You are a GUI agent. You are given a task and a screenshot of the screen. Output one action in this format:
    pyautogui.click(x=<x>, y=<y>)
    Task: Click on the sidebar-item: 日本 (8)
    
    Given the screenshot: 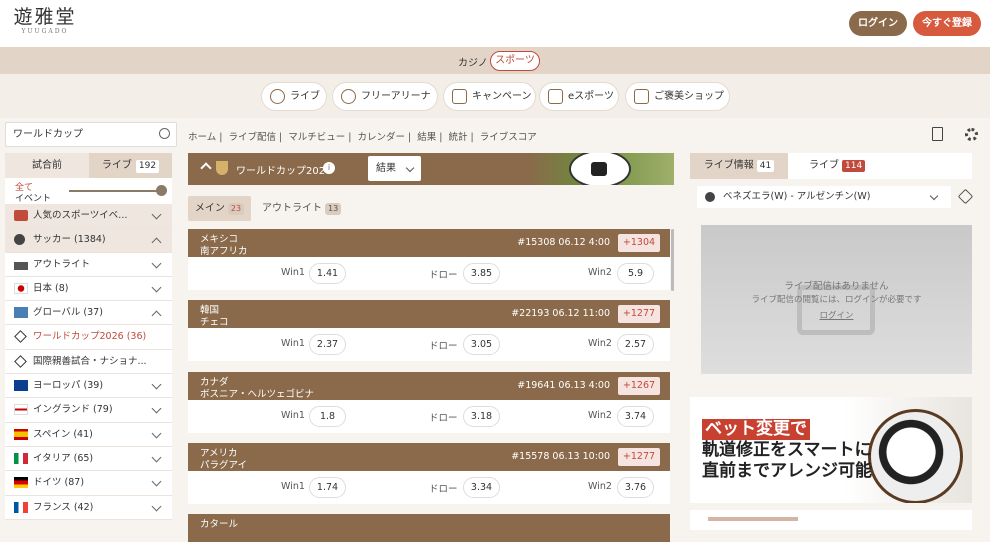 What is the action you would take?
    pyautogui.click(x=88, y=289)
    